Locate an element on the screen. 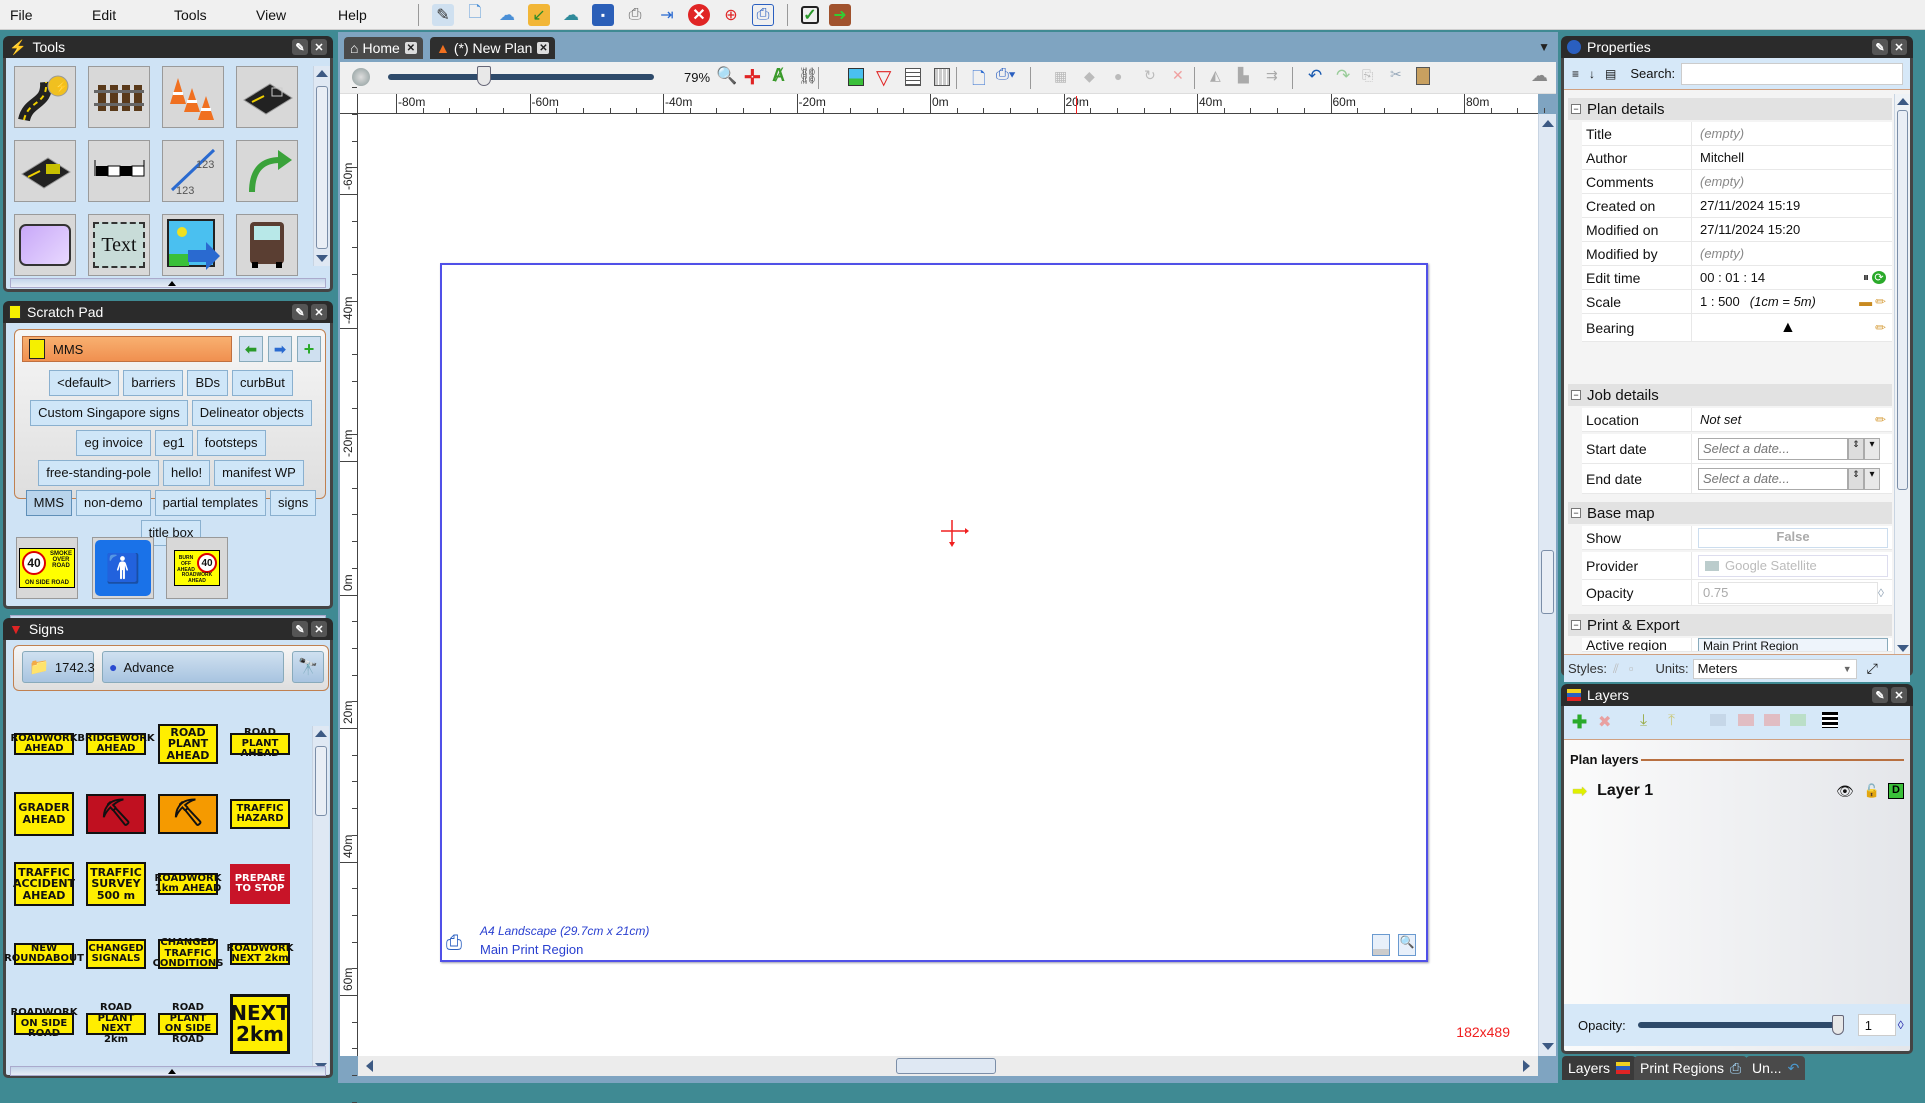  property-value: 27/11/2024 15:19 is located at coordinates (1792, 205).